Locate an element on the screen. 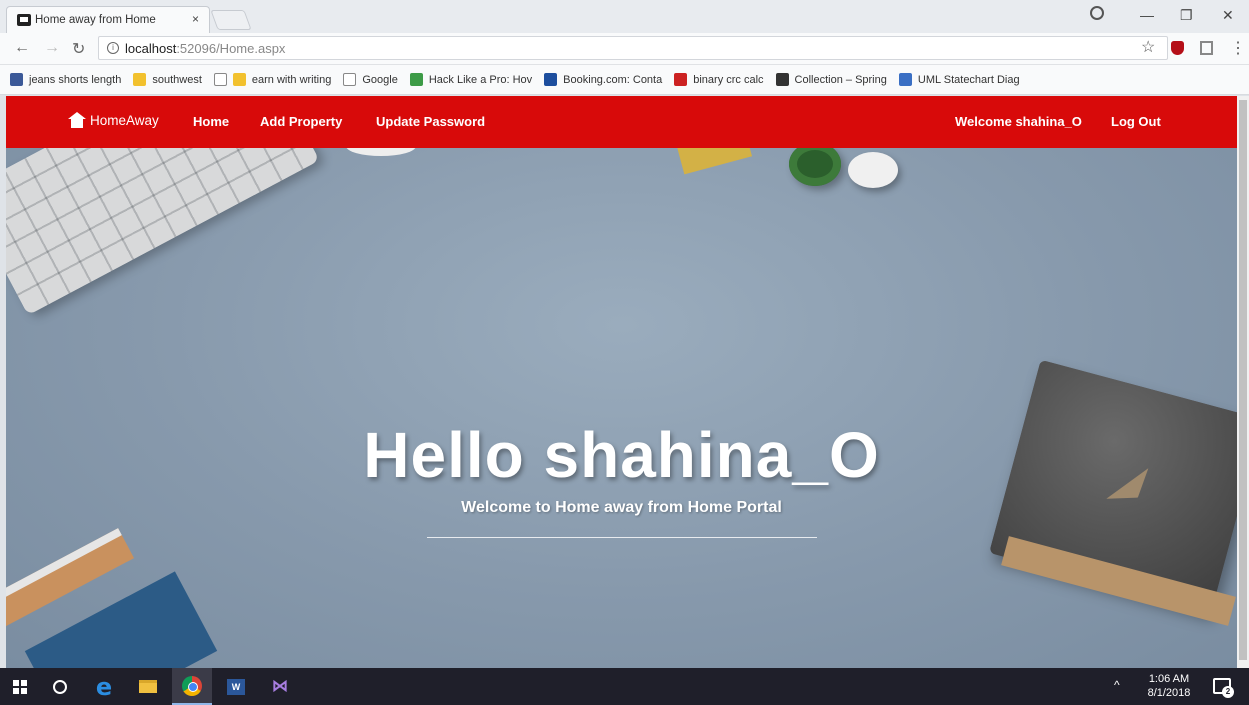 The image size is (1249, 705). taskbar-word: W is located at coordinates (236, 686).